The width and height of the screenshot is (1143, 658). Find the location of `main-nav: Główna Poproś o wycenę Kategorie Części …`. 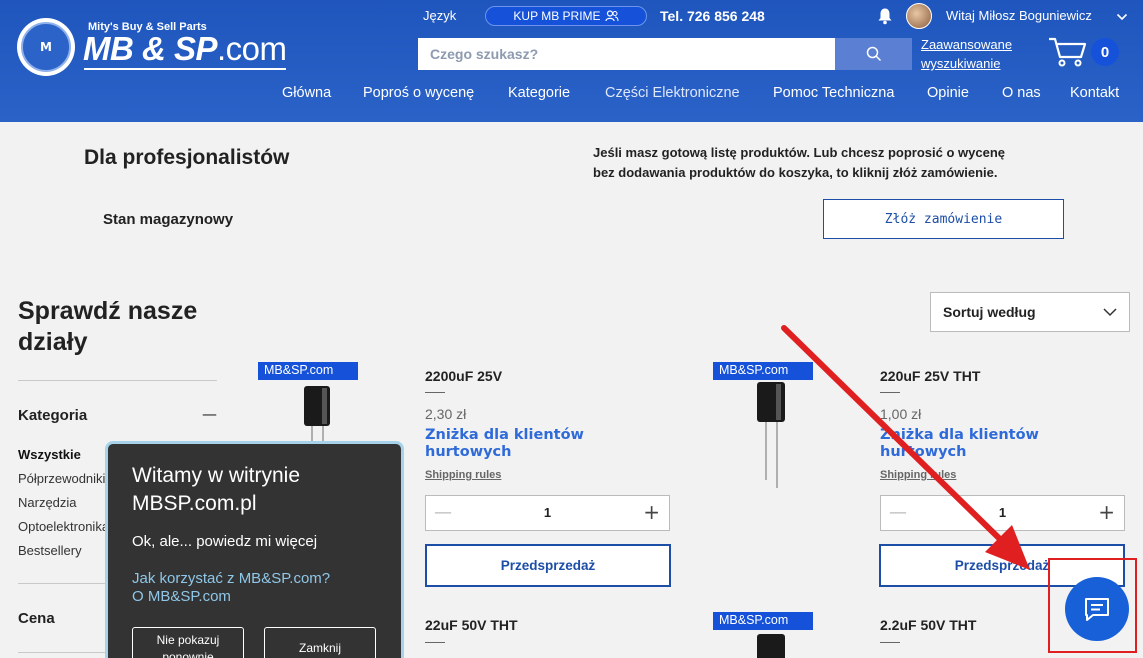

main-nav: Główna Poproś o wycenę Kategorie Części … is located at coordinates (571, 95).